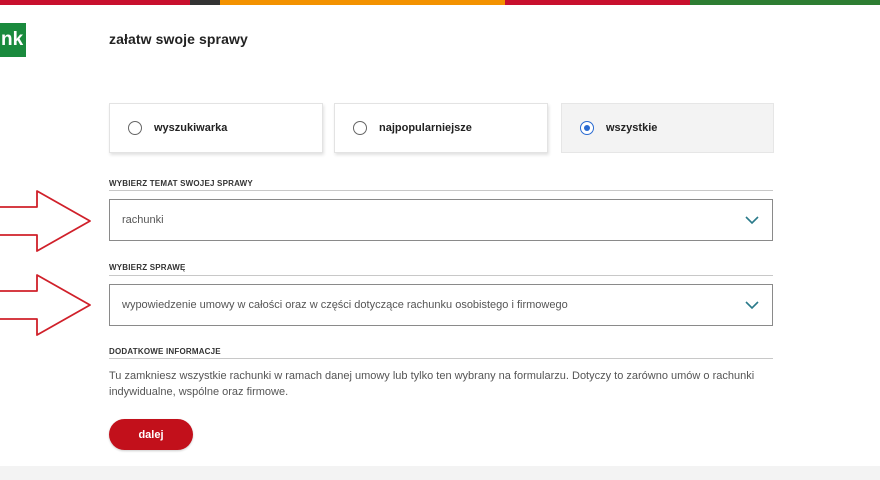 This screenshot has height=480, width=880. I want to click on tab-wszystkie: wszystkie, so click(667, 128).